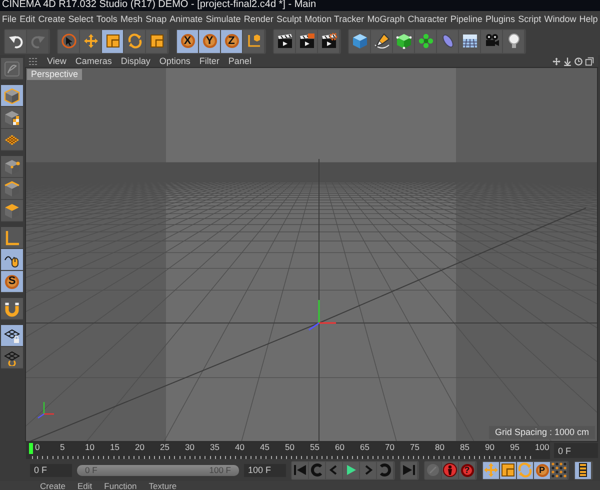 The image size is (600, 490). Describe the element at coordinates (501, 19) in the screenshot. I see `menu-item: Plugins` at that location.